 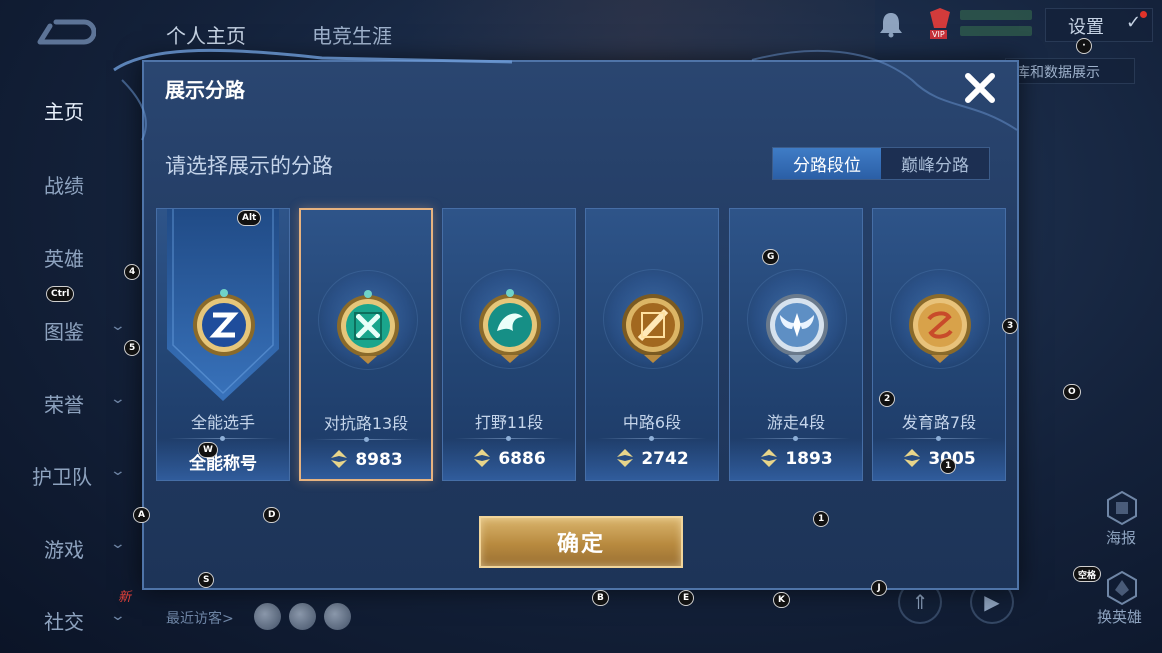 I want to click on lane-name: 游走4段, so click(x=796, y=422).